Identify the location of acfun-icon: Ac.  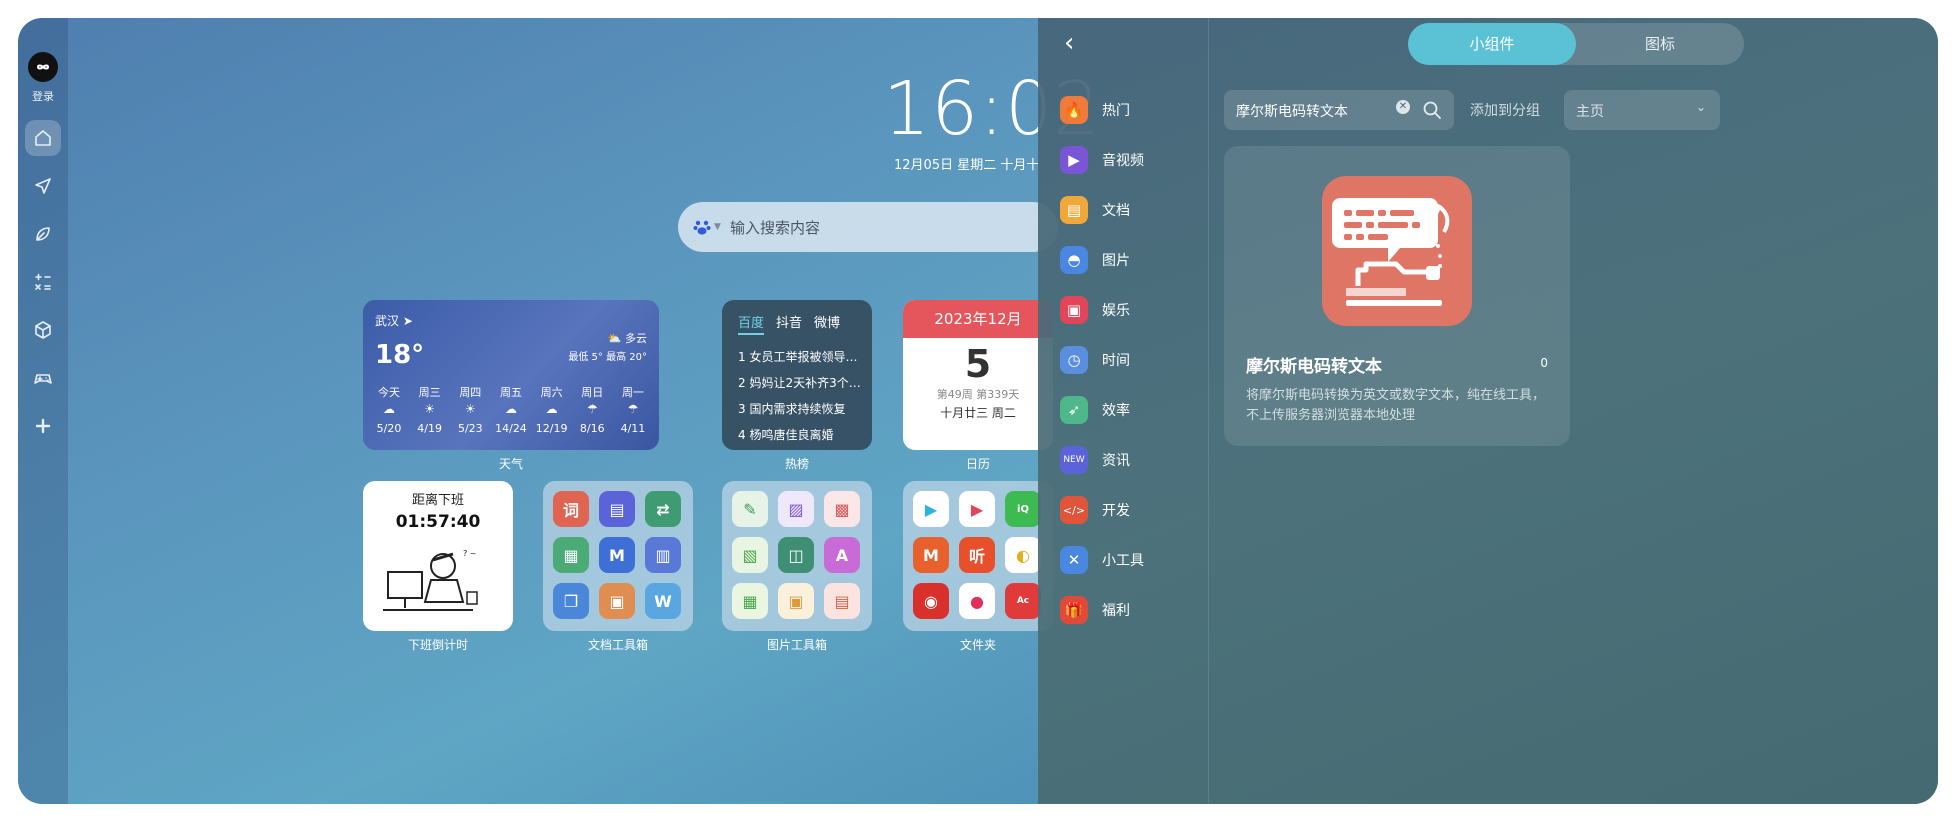
(1023, 601).